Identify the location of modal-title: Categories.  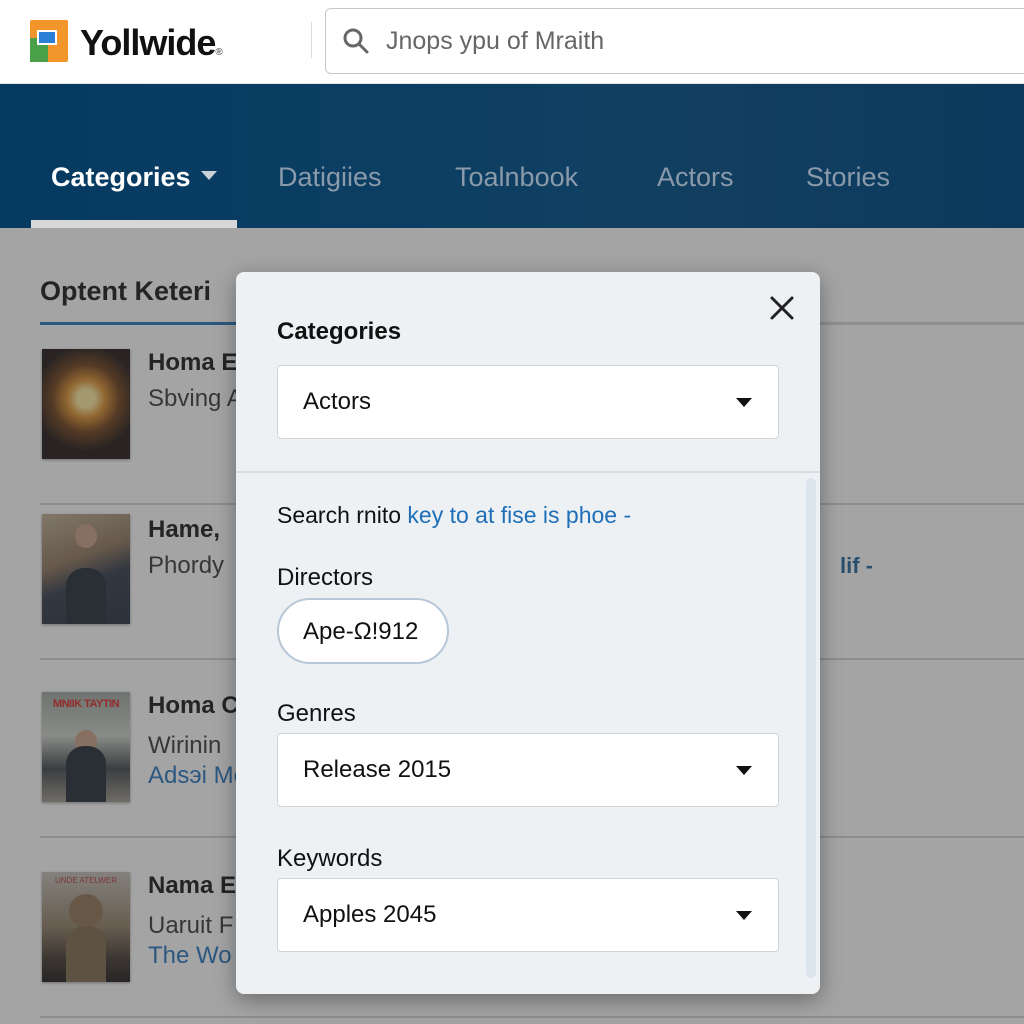
(339, 331).